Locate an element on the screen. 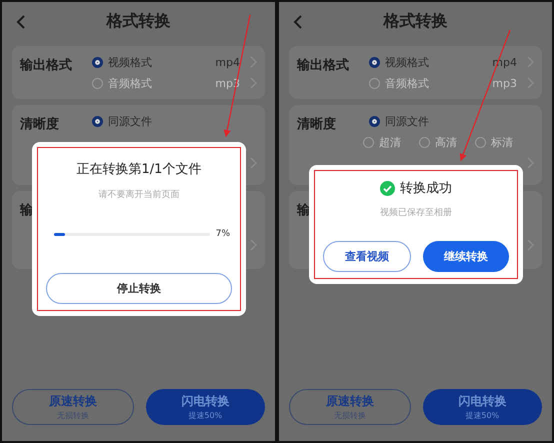 The height and width of the screenshot is (443, 554). continue-button: 继续转换 is located at coordinates (466, 256).